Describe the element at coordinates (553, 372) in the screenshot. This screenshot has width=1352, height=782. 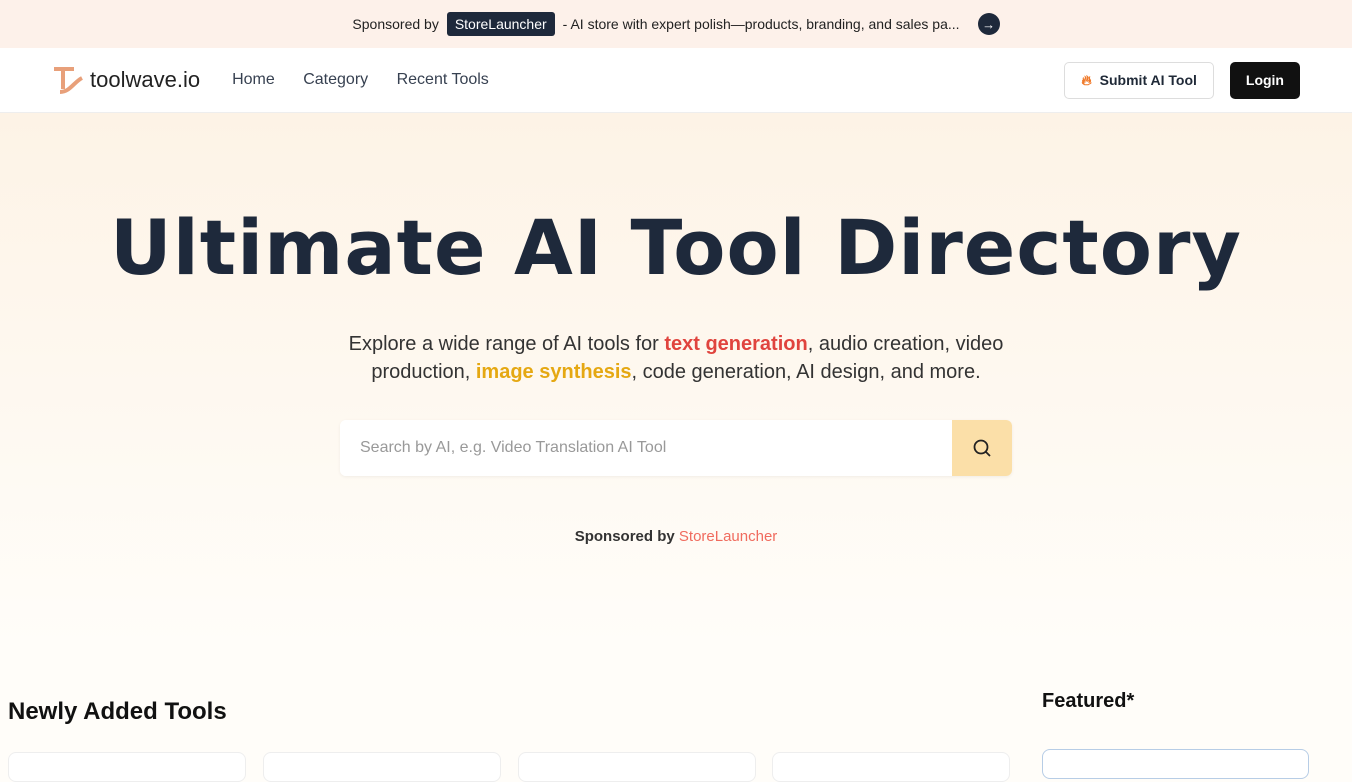
I see `highlight-image-synthesis: image synthesis` at that location.